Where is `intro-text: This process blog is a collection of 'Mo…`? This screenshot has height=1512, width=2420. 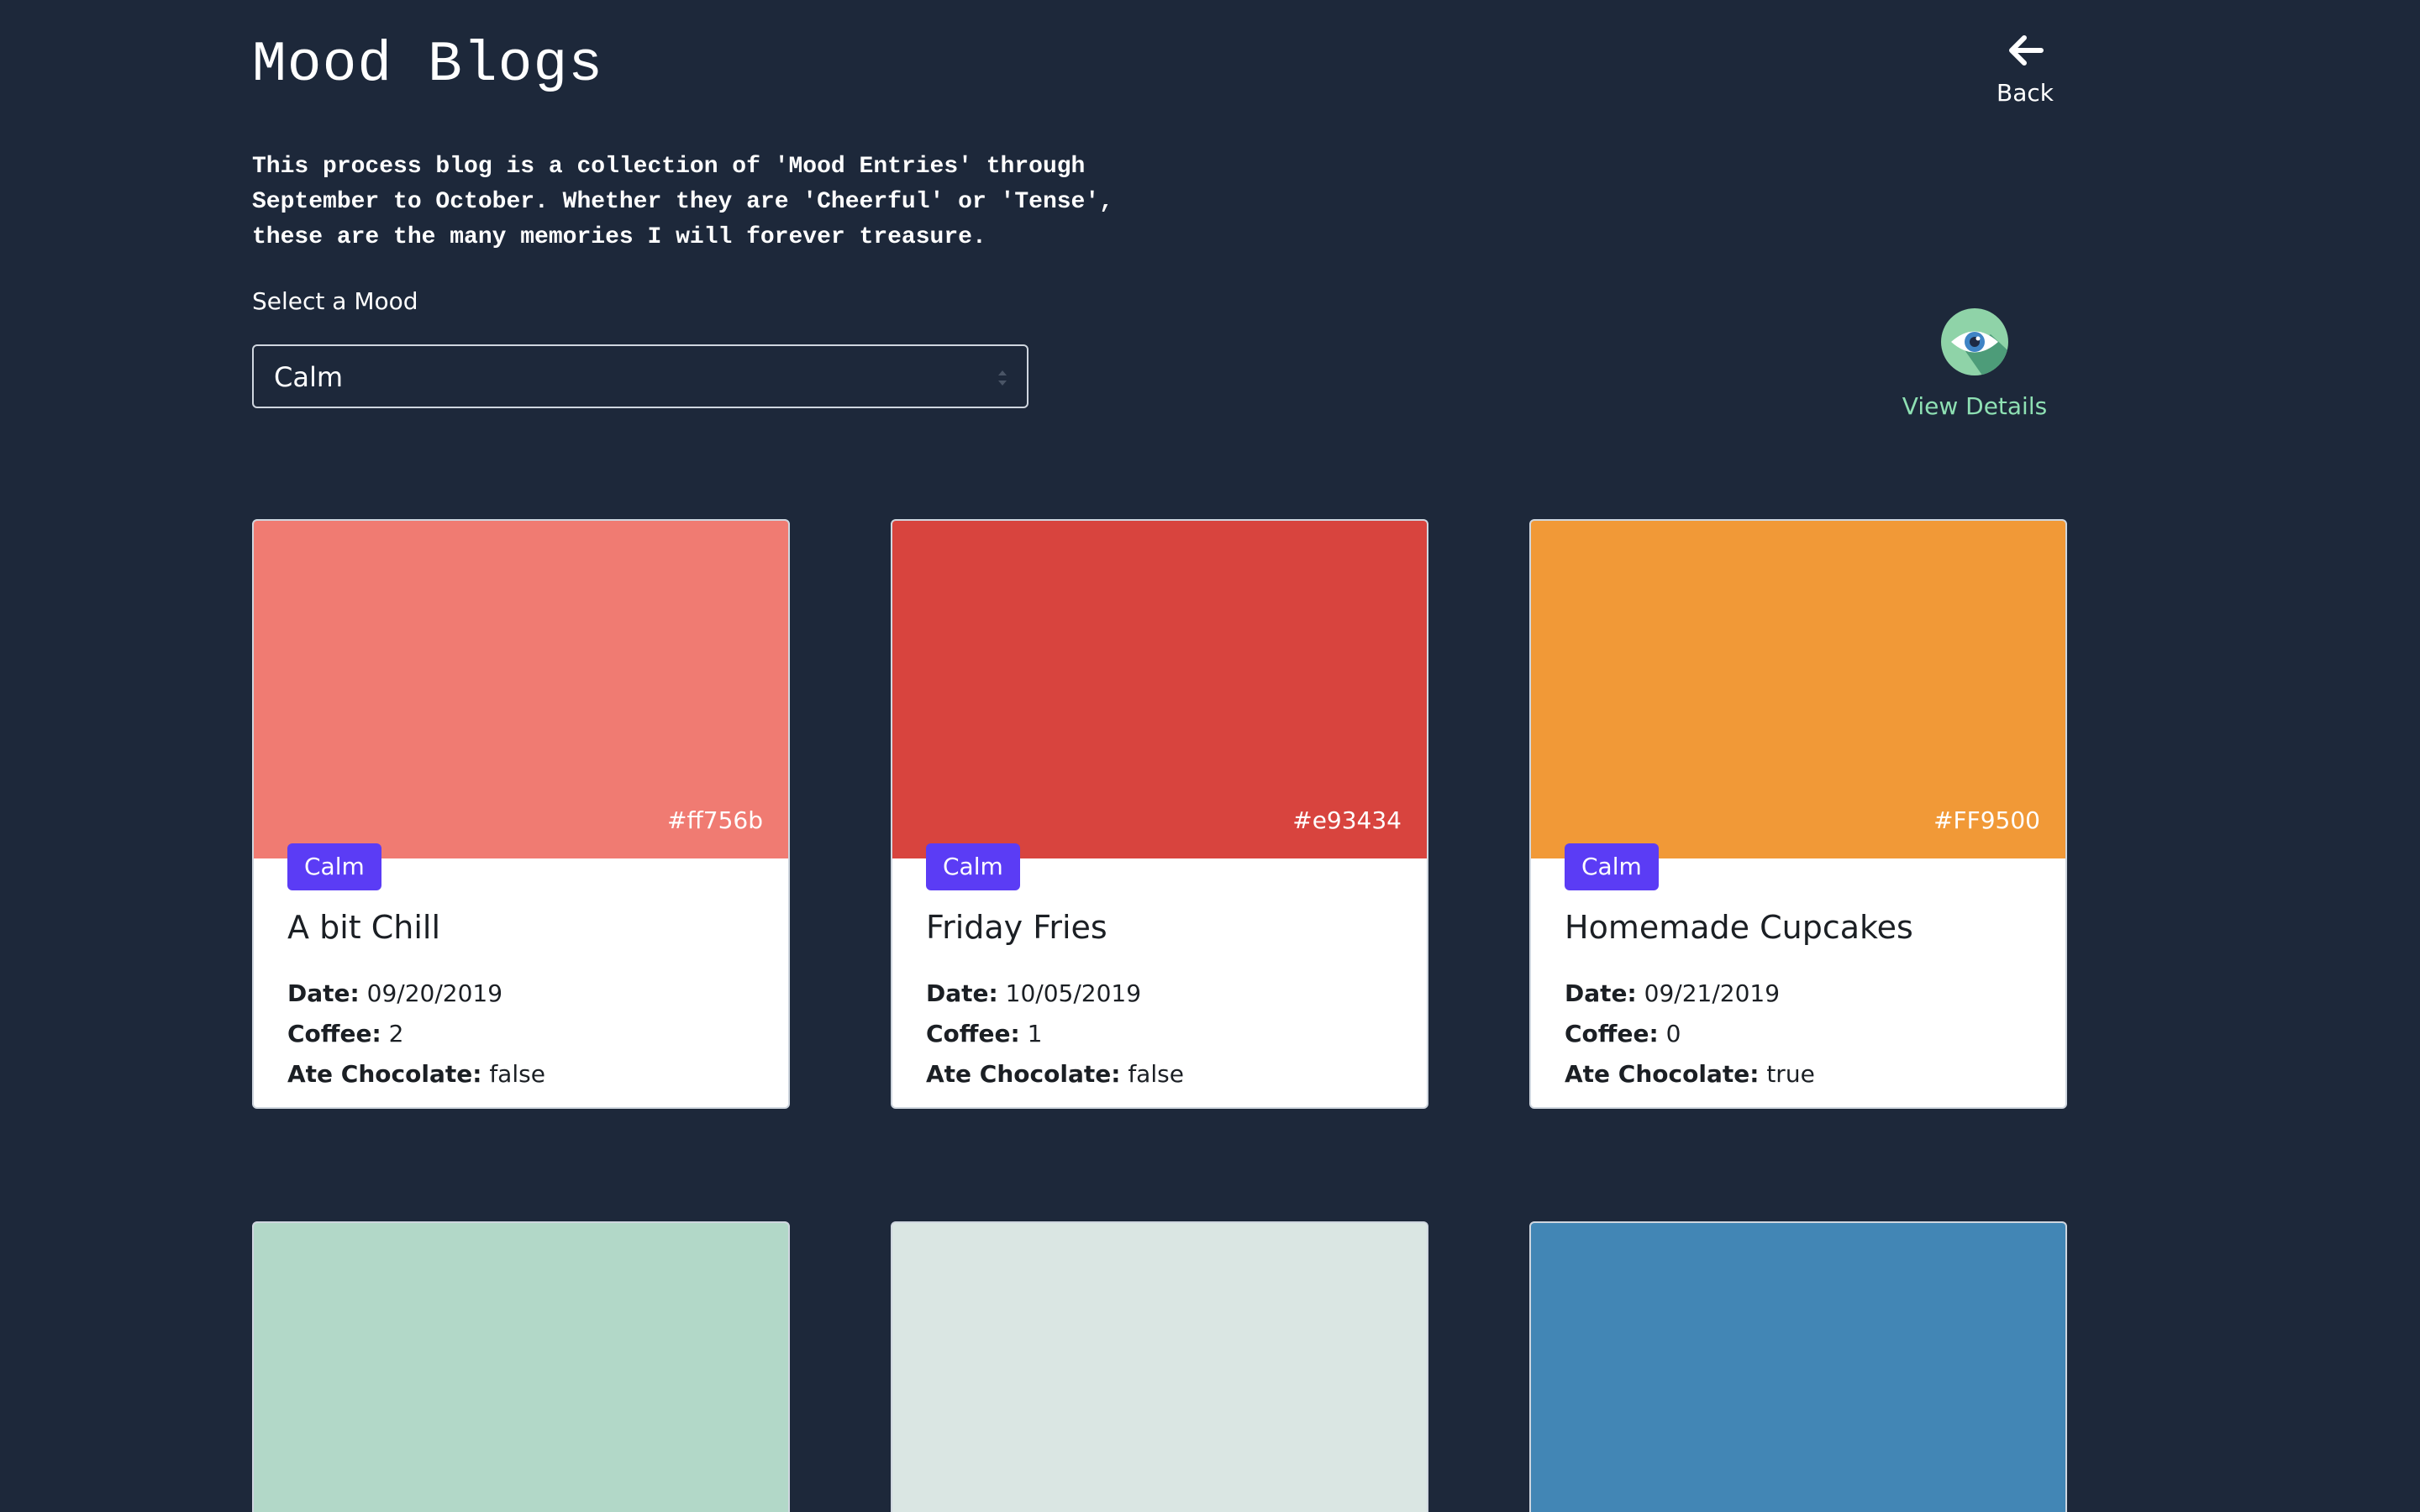 intro-text: This process blog is a collection of 'Mo… is located at coordinates (682, 202).